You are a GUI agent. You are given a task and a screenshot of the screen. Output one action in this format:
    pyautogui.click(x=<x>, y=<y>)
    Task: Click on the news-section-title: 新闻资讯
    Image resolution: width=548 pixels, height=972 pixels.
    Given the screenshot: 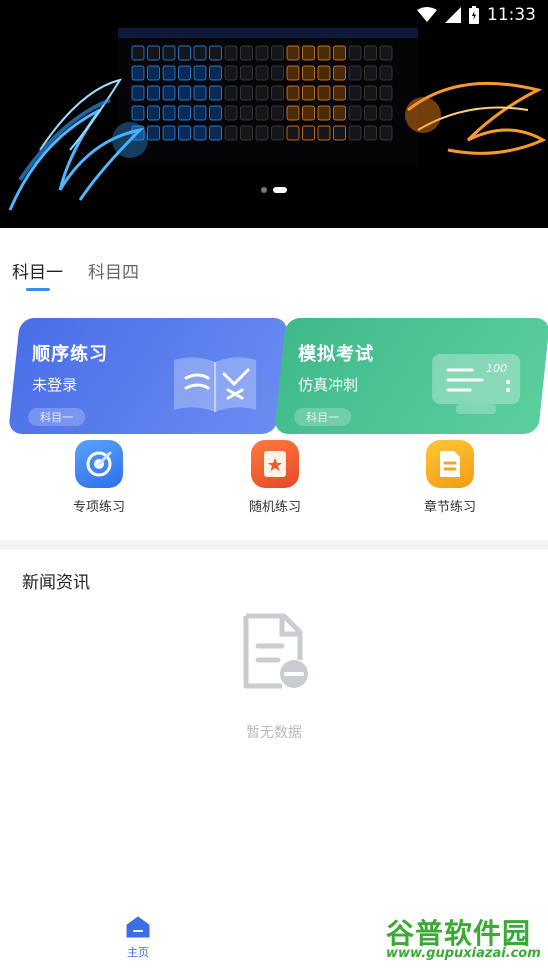 What is the action you would take?
    pyautogui.click(x=56, y=583)
    